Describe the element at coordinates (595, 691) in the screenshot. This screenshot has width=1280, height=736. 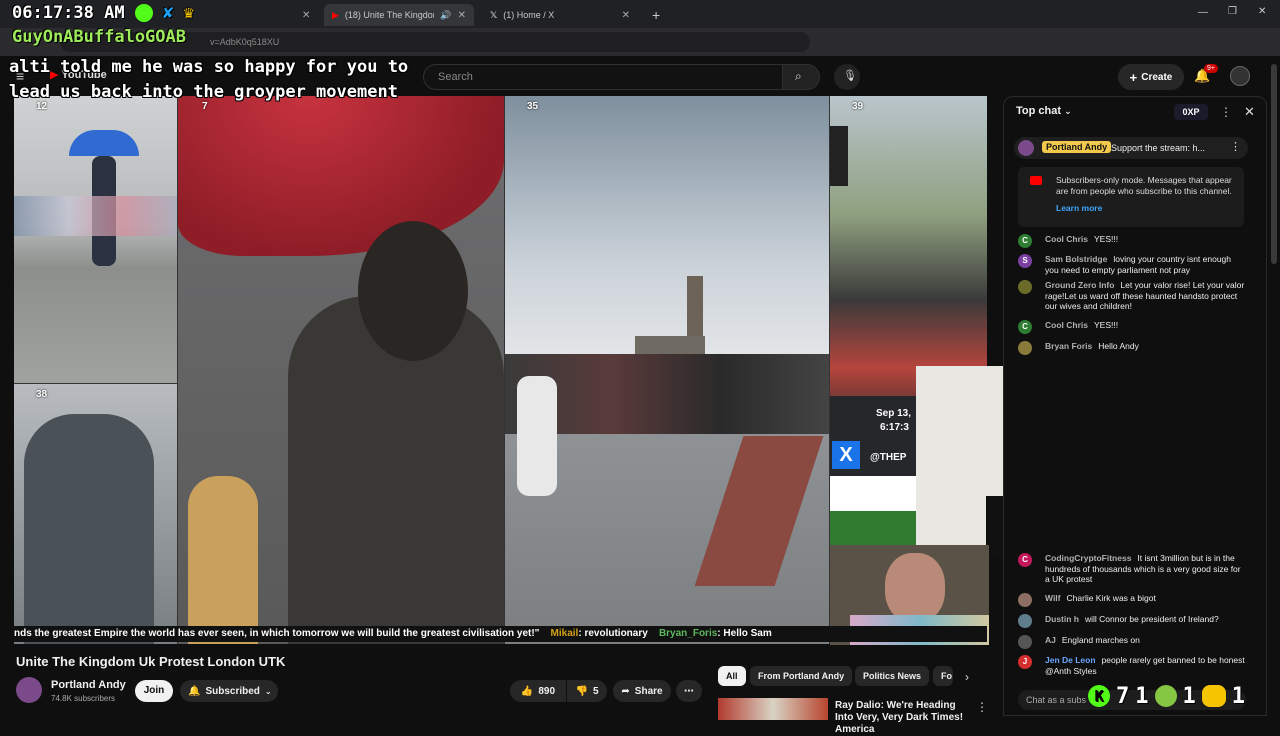
I see `dislike-count: 5` at that location.